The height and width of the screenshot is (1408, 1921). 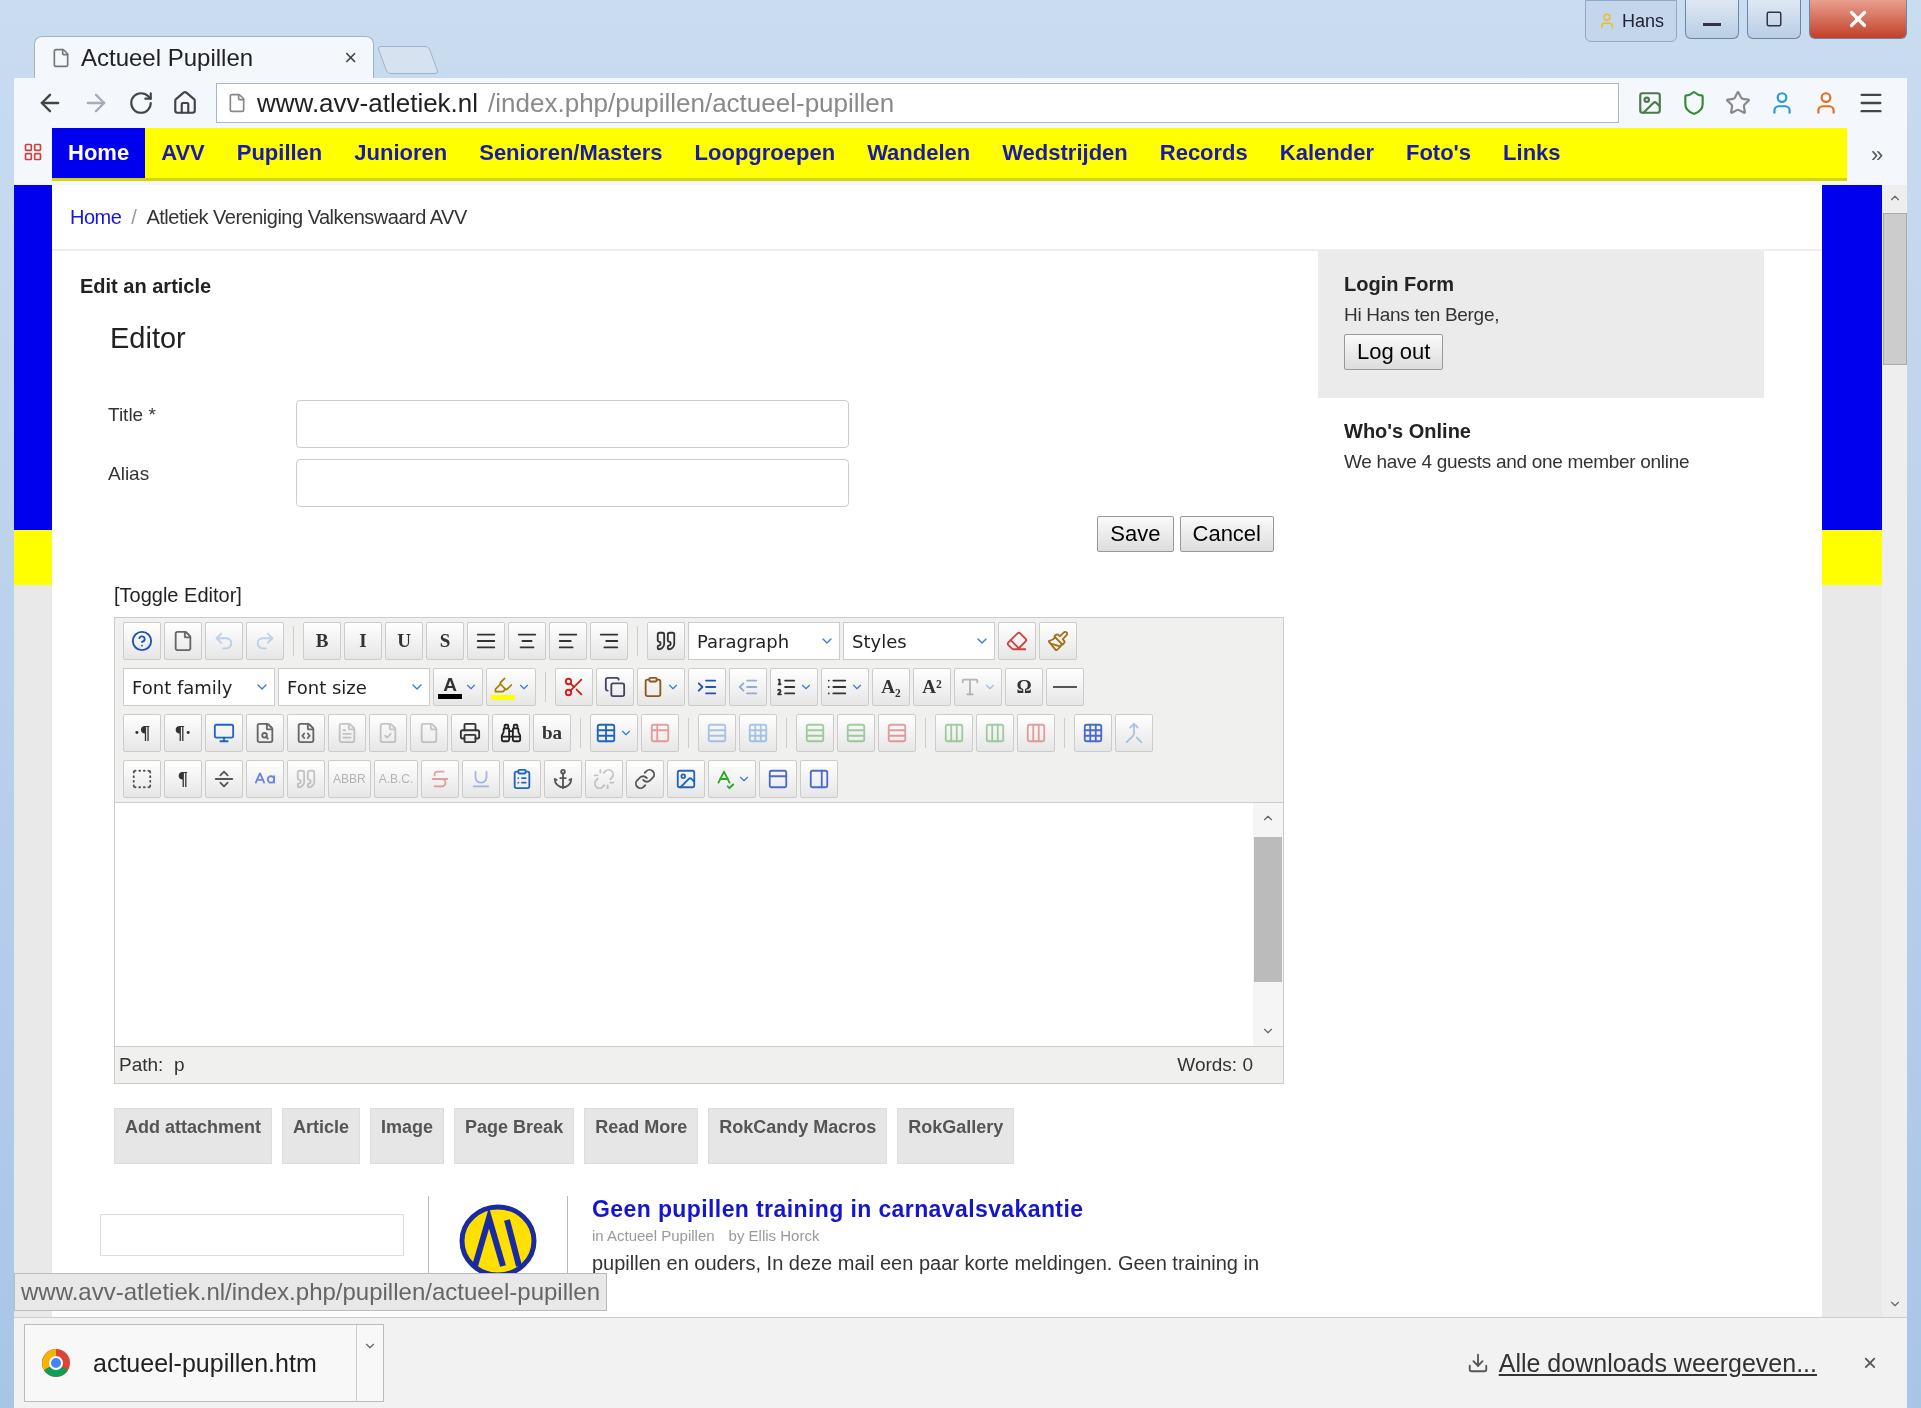 What do you see at coordinates (1858, 19) in the screenshot?
I see `close-button` at bounding box center [1858, 19].